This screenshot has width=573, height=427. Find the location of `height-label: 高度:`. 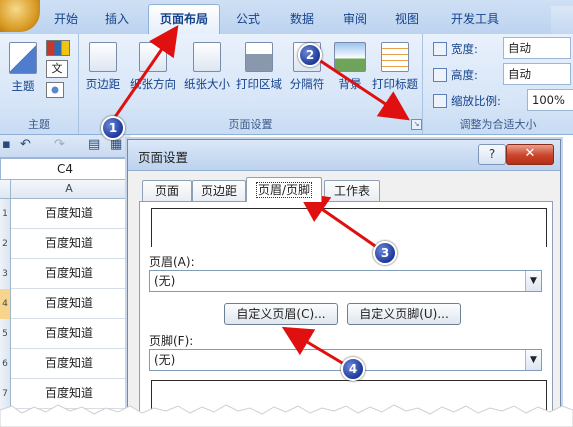

height-label: 高度: is located at coordinates (464, 75).